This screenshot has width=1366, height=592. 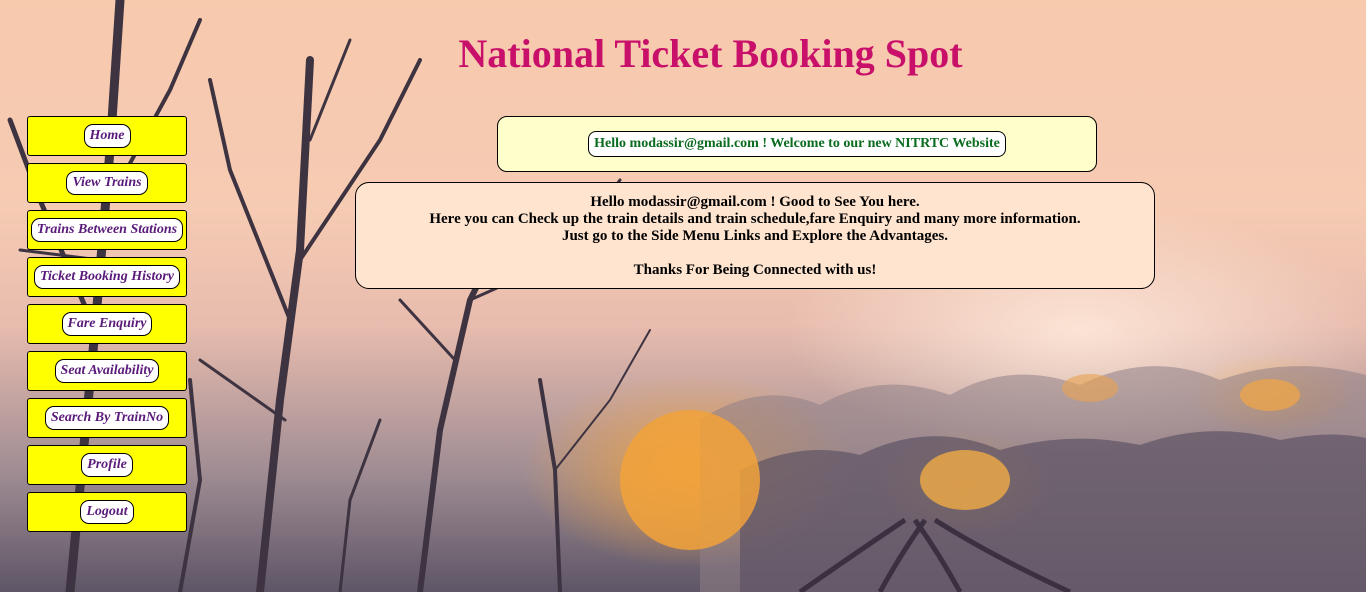 I want to click on menu-item-trains-between-stations: Trains Between Stations, so click(x=107, y=230).